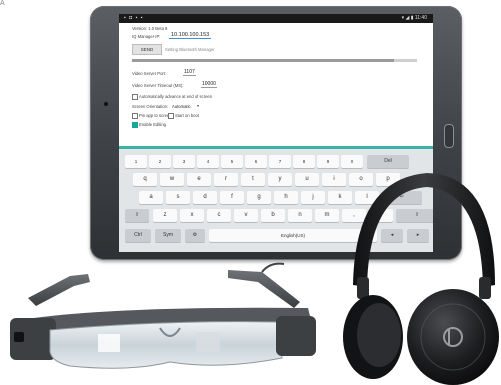  What do you see at coordinates (19, 337) in the screenshot?
I see `projector-lens-left` at bounding box center [19, 337].